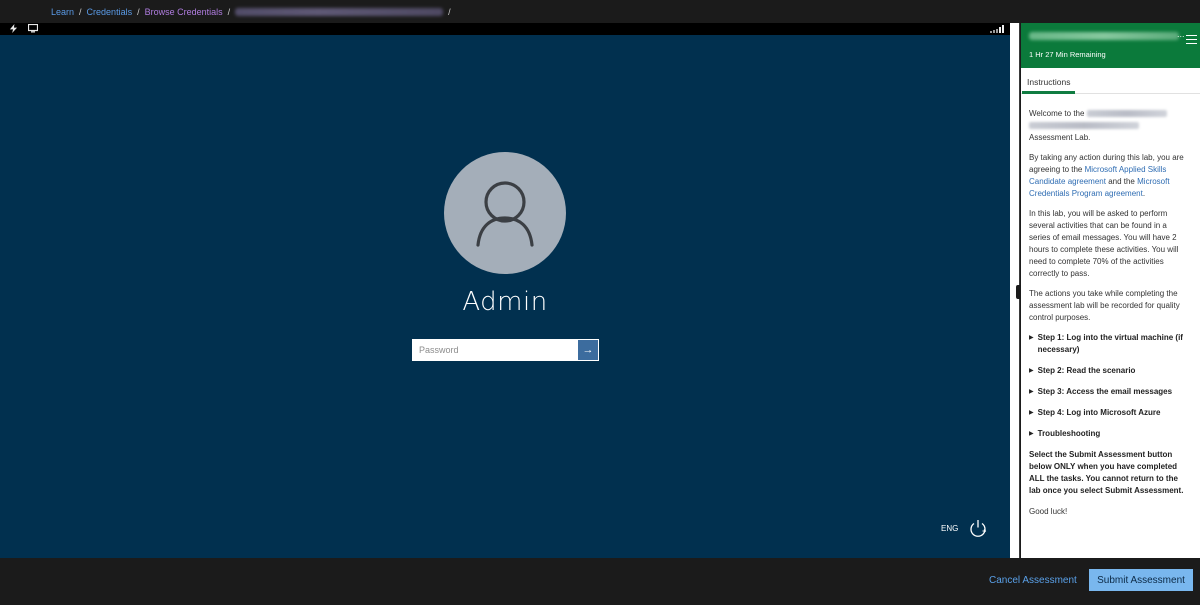 The height and width of the screenshot is (605, 1200). Describe the element at coordinates (1110, 81) in the screenshot. I see `panel-tabs: Instructions` at that location.